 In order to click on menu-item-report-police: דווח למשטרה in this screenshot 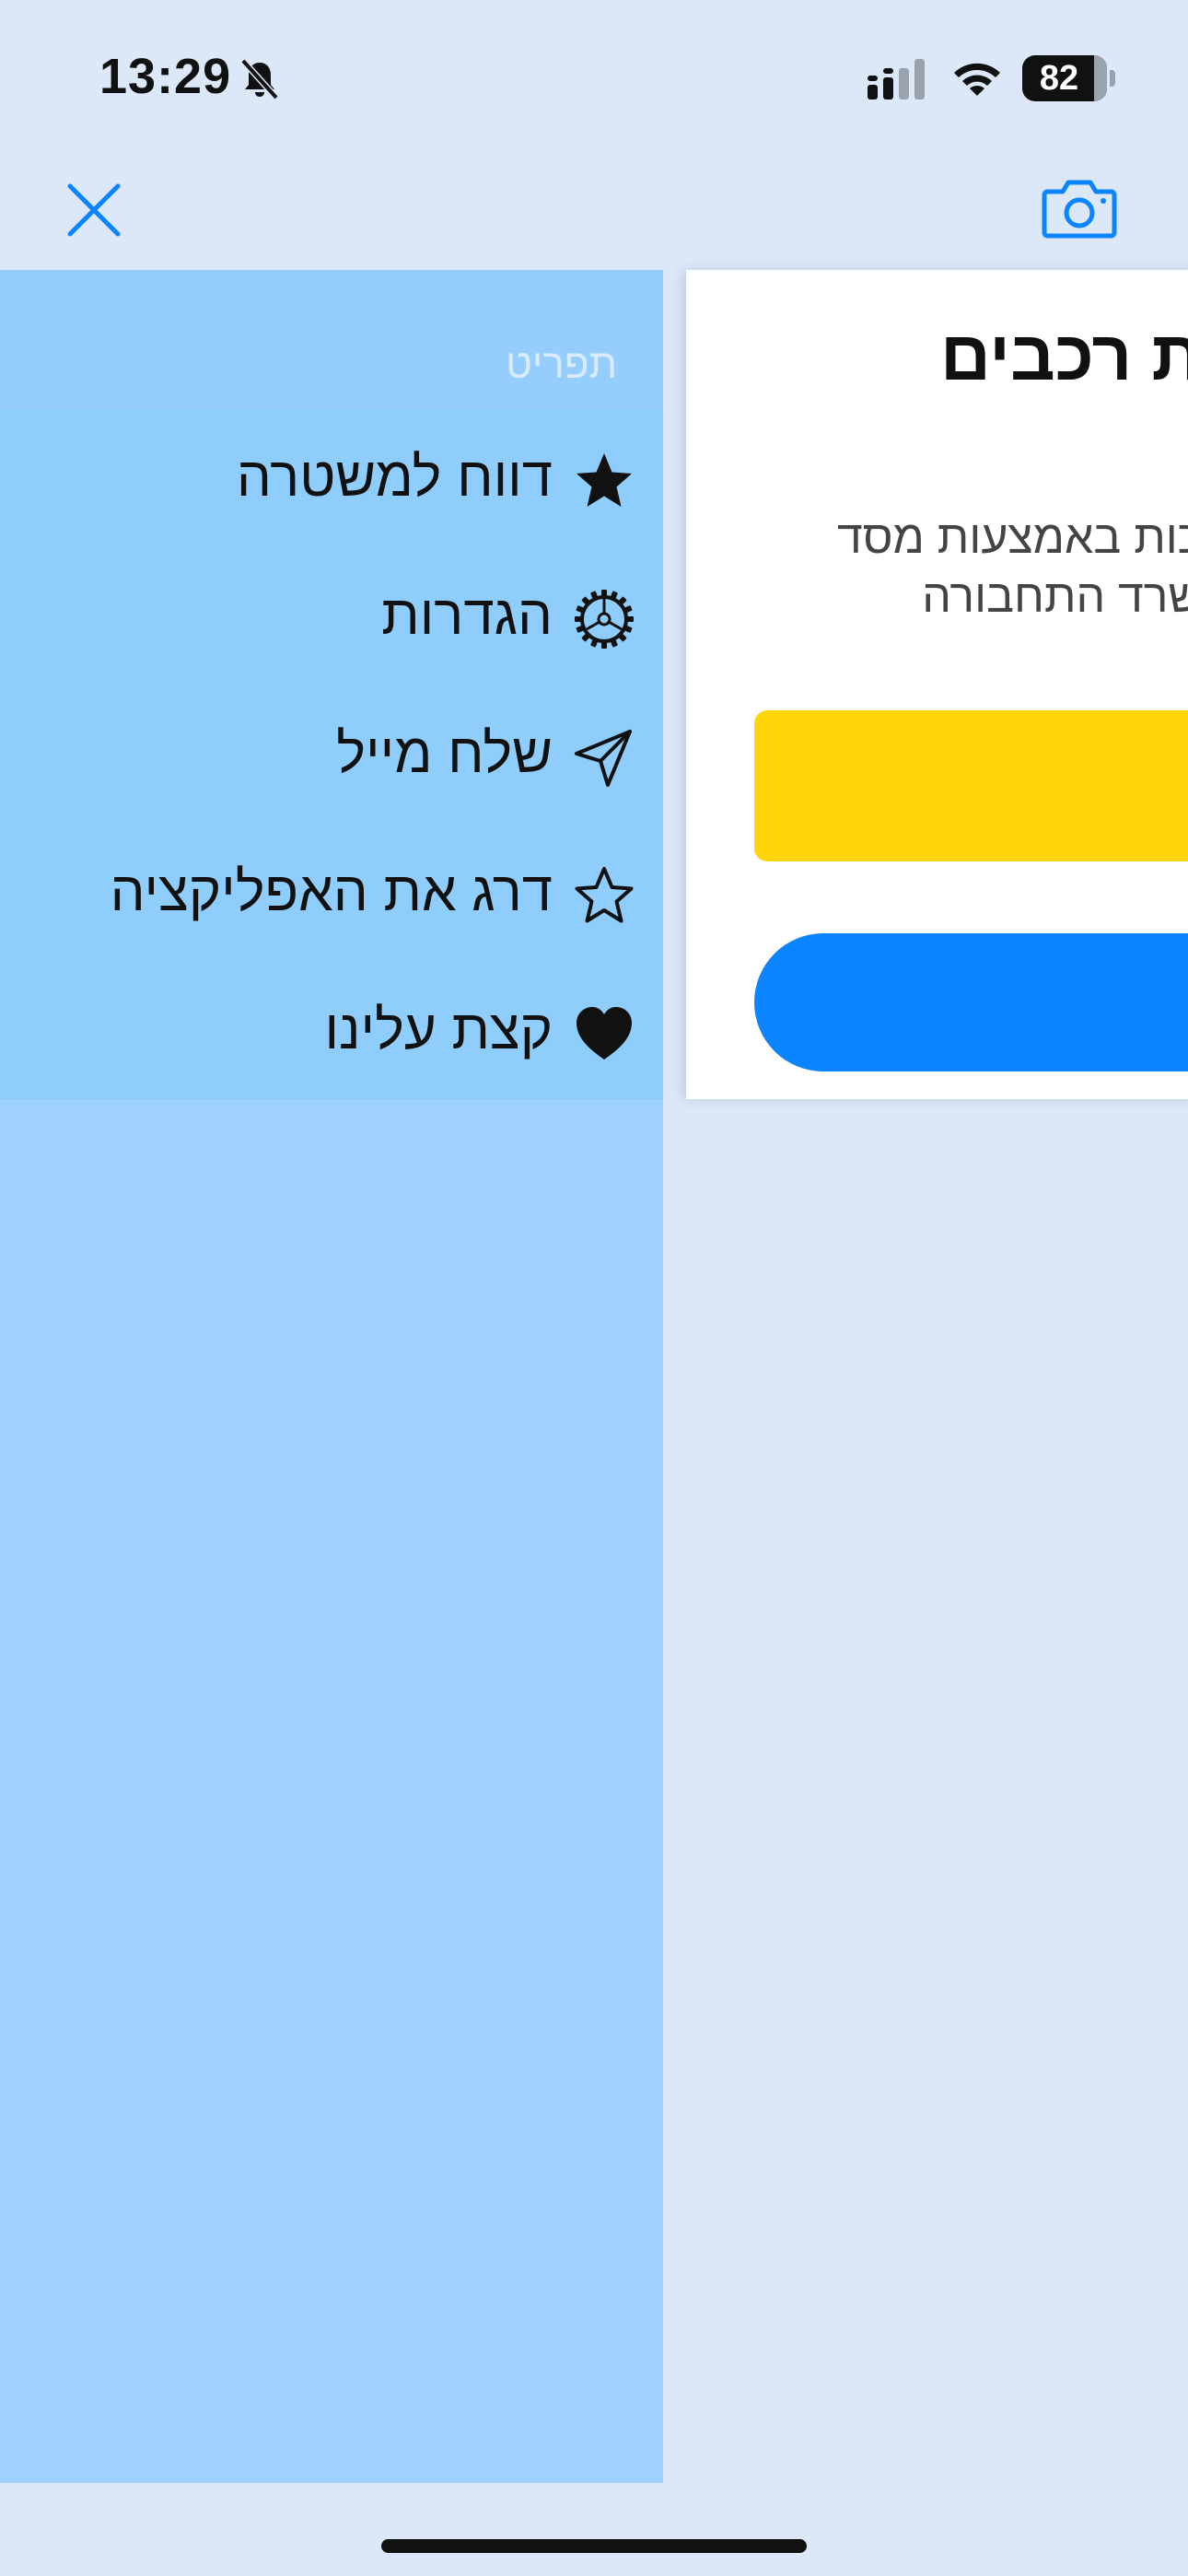, I will do `click(331, 477)`.